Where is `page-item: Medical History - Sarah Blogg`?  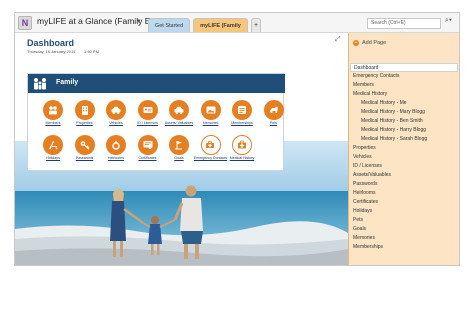 page-item: Medical History - Sarah Blogg is located at coordinates (404, 139).